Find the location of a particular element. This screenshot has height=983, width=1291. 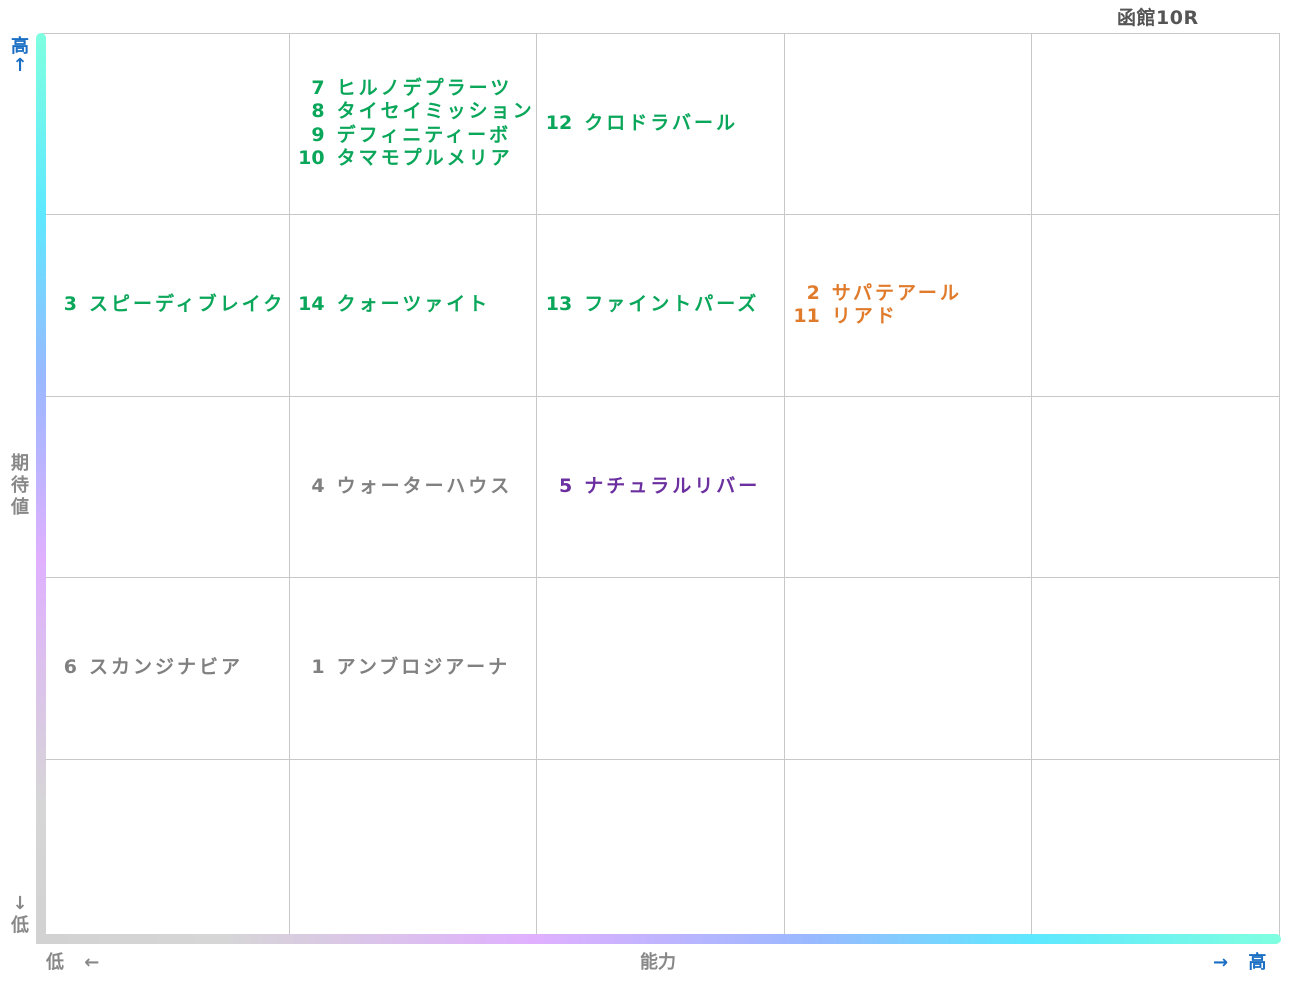

horse-entry: 13 ファイントパーズ is located at coordinates (650, 305).